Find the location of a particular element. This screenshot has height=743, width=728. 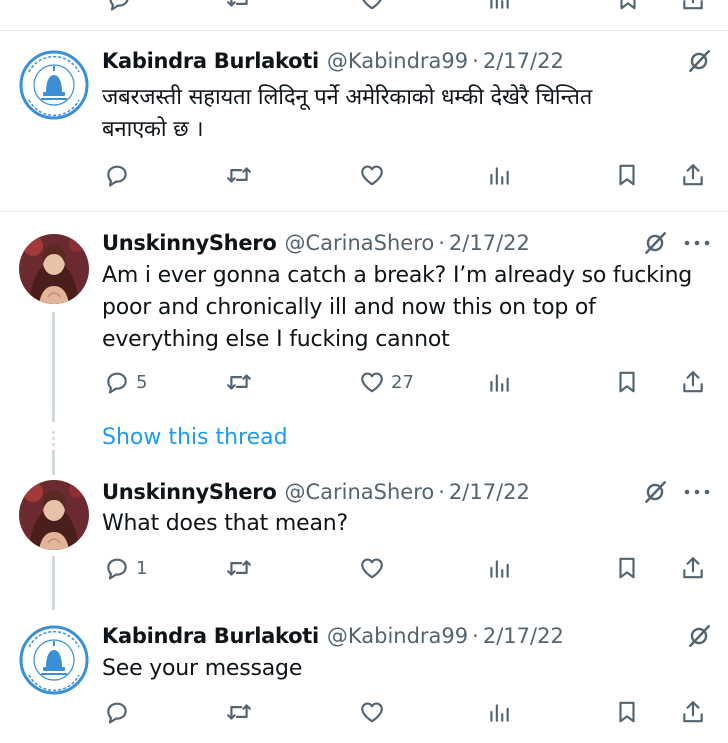

thread-dots is located at coordinates (53, 437).